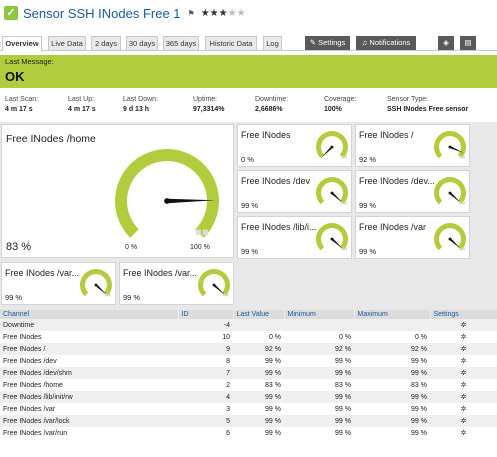 The width and height of the screenshot is (497, 457). What do you see at coordinates (248, 421) in the screenshot?
I see `table-row: Free INodes /var/lock 5 99 % 99 % 99 % ✲` at bounding box center [248, 421].